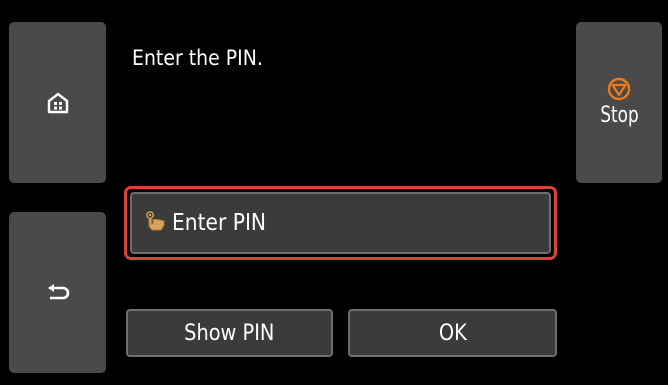 The height and width of the screenshot is (385, 668). I want to click on enter-pin-field-body: Enter PIN, so click(340, 223).